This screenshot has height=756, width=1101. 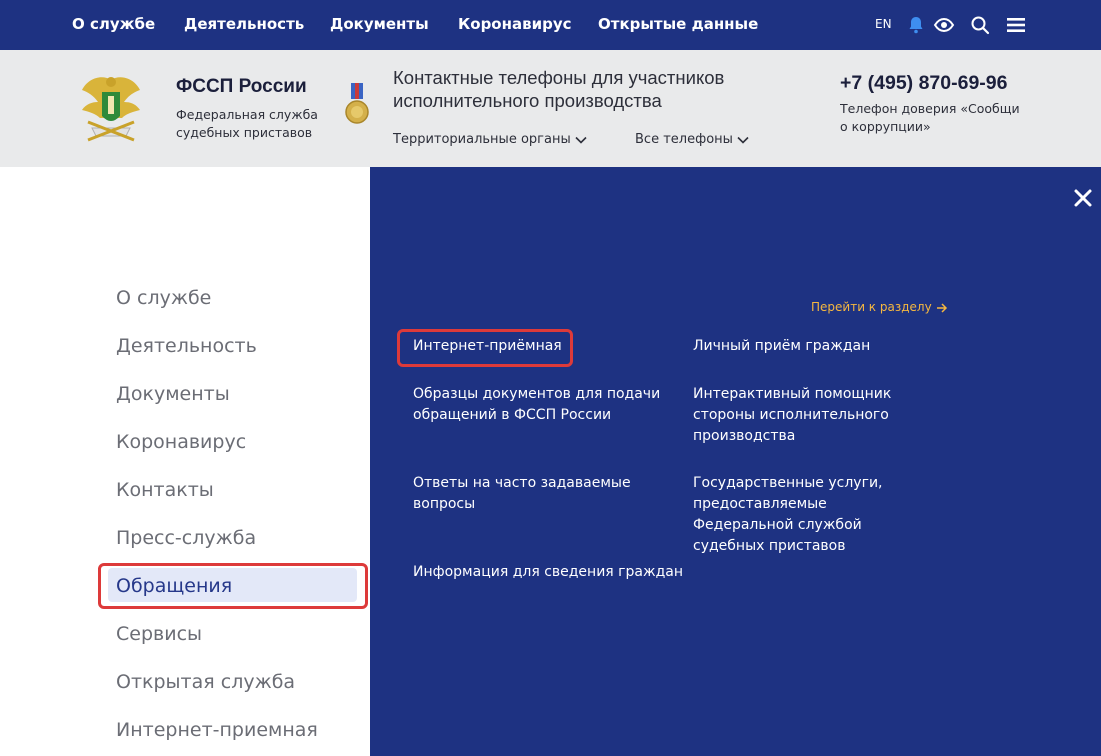 I want to click on close-icon, so click(x=1083, y=198).